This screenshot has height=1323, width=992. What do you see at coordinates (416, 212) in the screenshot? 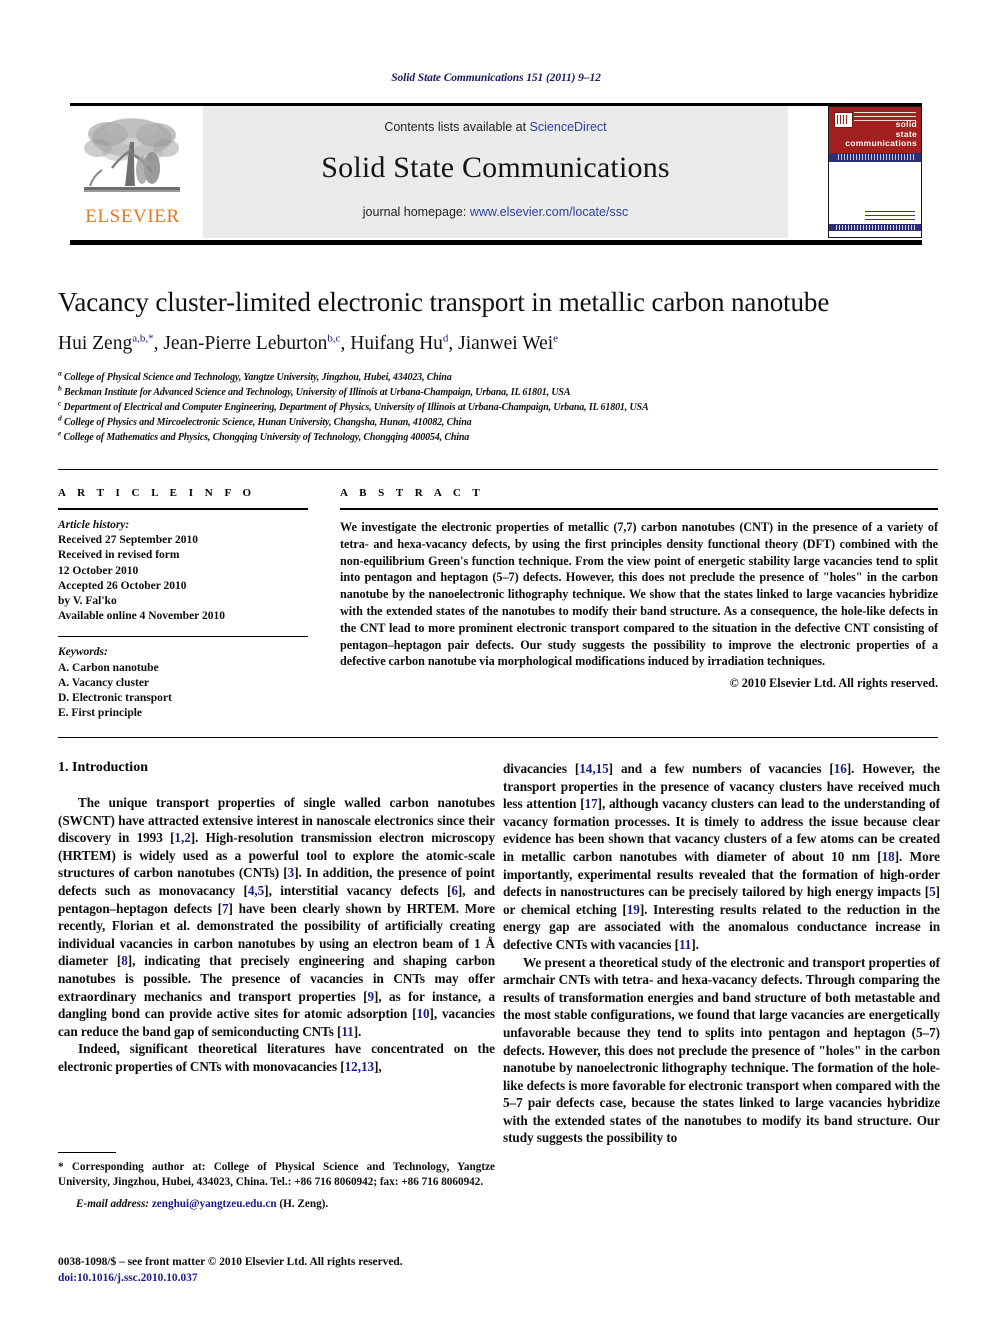
I see `homepage-prefix: journal homepage:` at bounding box center [416, 212].